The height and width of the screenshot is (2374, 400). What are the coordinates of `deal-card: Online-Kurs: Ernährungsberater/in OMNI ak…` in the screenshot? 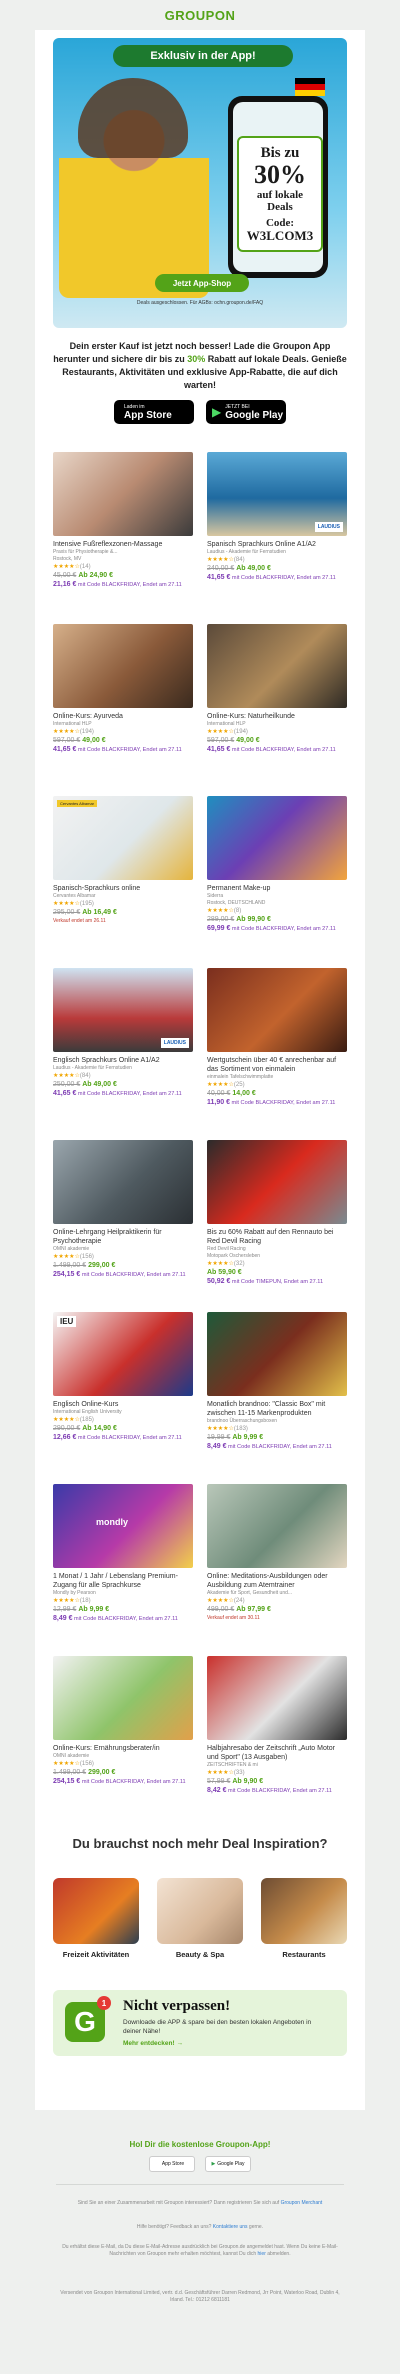 It's located at (123, 1721).